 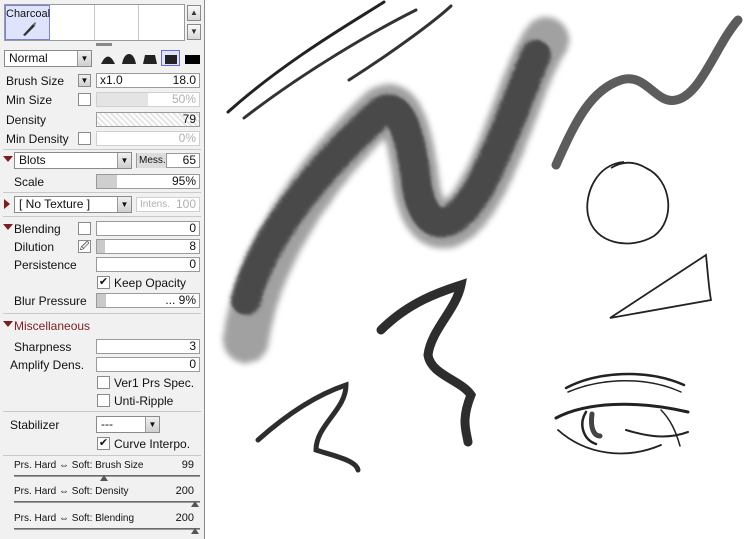 I want to click on persistence-value: 0, so click(x=192, y=264).